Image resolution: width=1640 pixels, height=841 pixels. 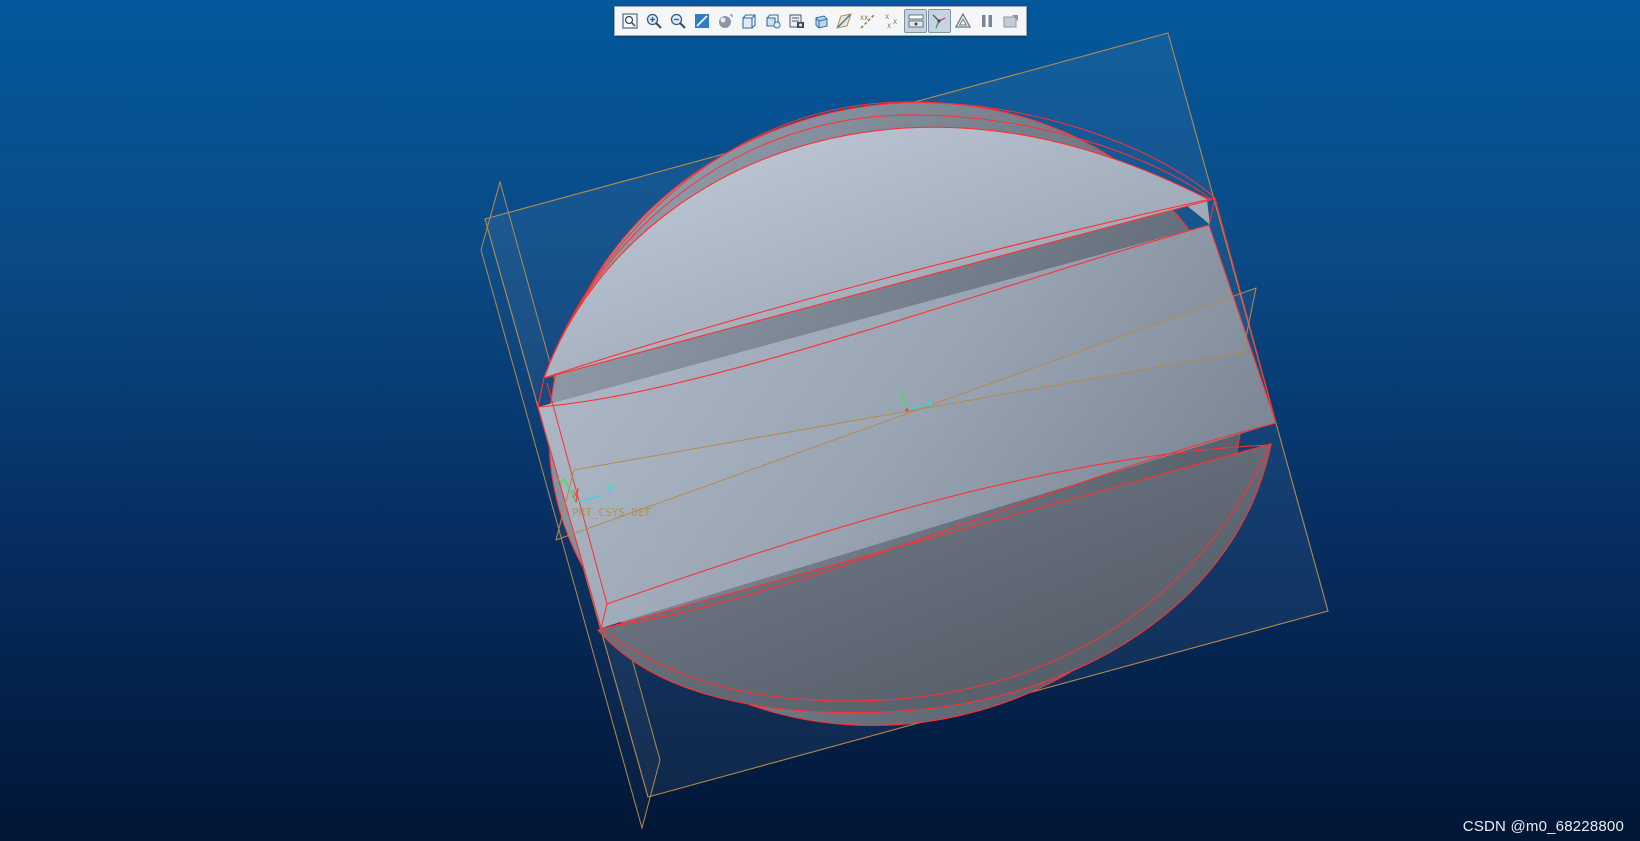 What do you see at coordinates (611, 512) in the screenshot?
I see `csys-name-label: PRT_CSYS_DEF` at bounding box center [611, 512].